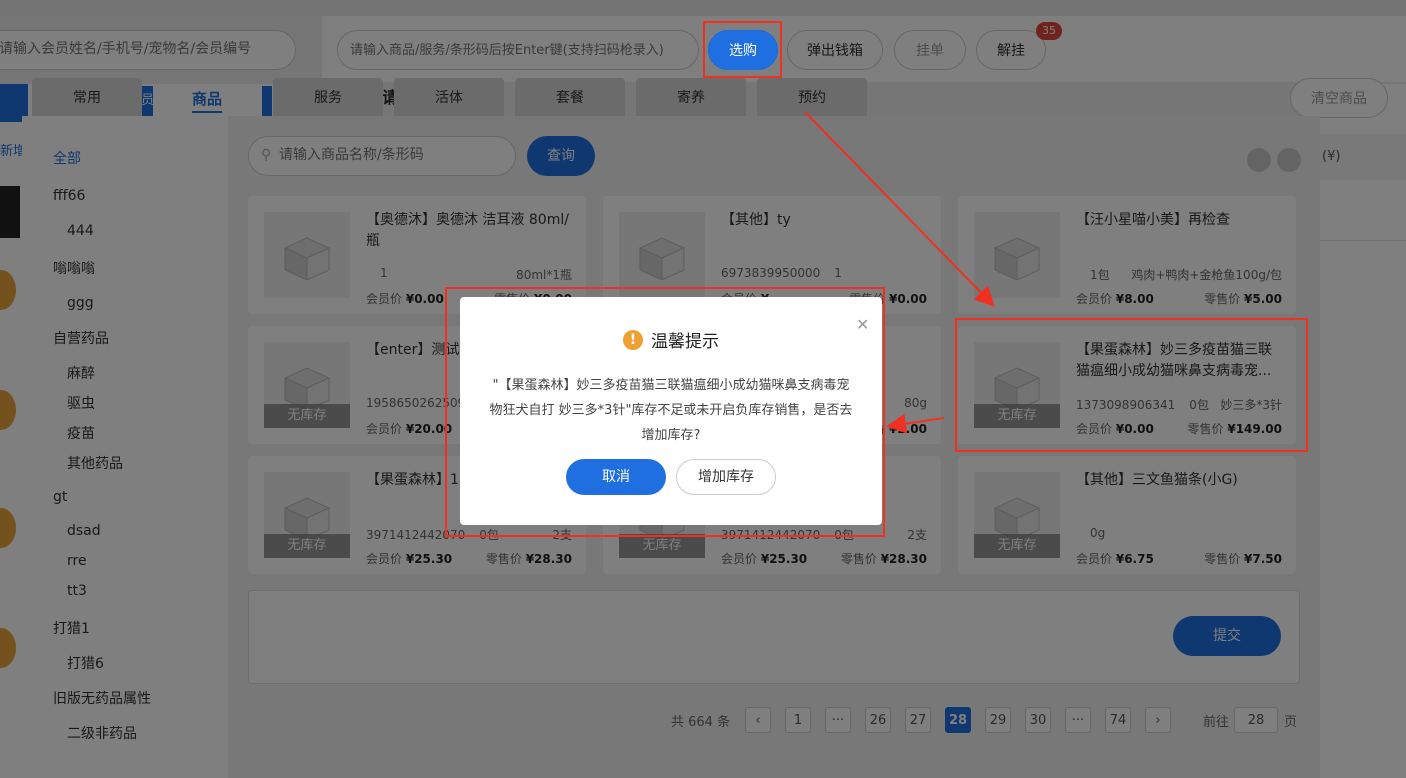  I want to click on arrow-to-dialog, so click(915, 423).